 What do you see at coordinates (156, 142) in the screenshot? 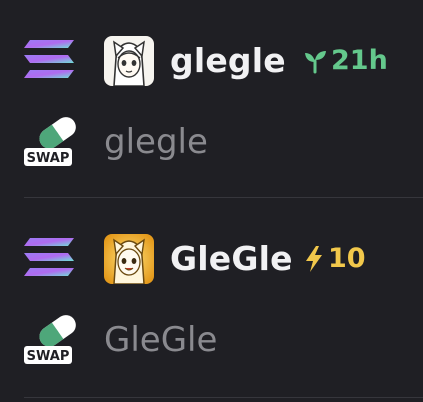
I see `swap-token-name: glegle` at bounding box center [156, 142].